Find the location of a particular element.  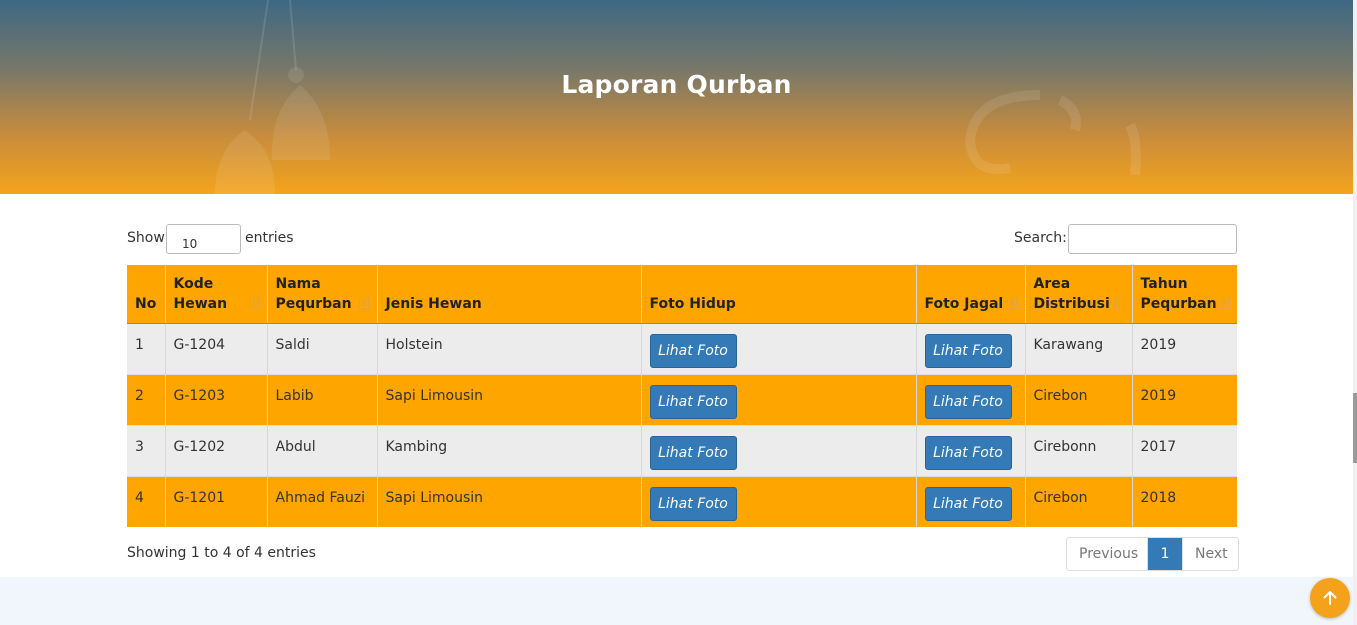

column-header-tahun-pequrban: Tahun Pequrban is located at coordinates (1184, 294).